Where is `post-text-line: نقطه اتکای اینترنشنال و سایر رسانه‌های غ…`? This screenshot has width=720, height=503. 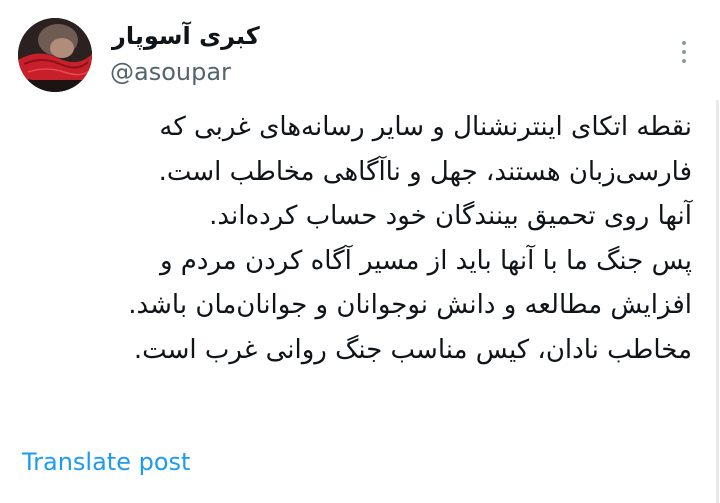 post-text-line: نقطه اتکای اینترنشنال و سایر رسانه‌های غ… is located at coordinates (425, 127).